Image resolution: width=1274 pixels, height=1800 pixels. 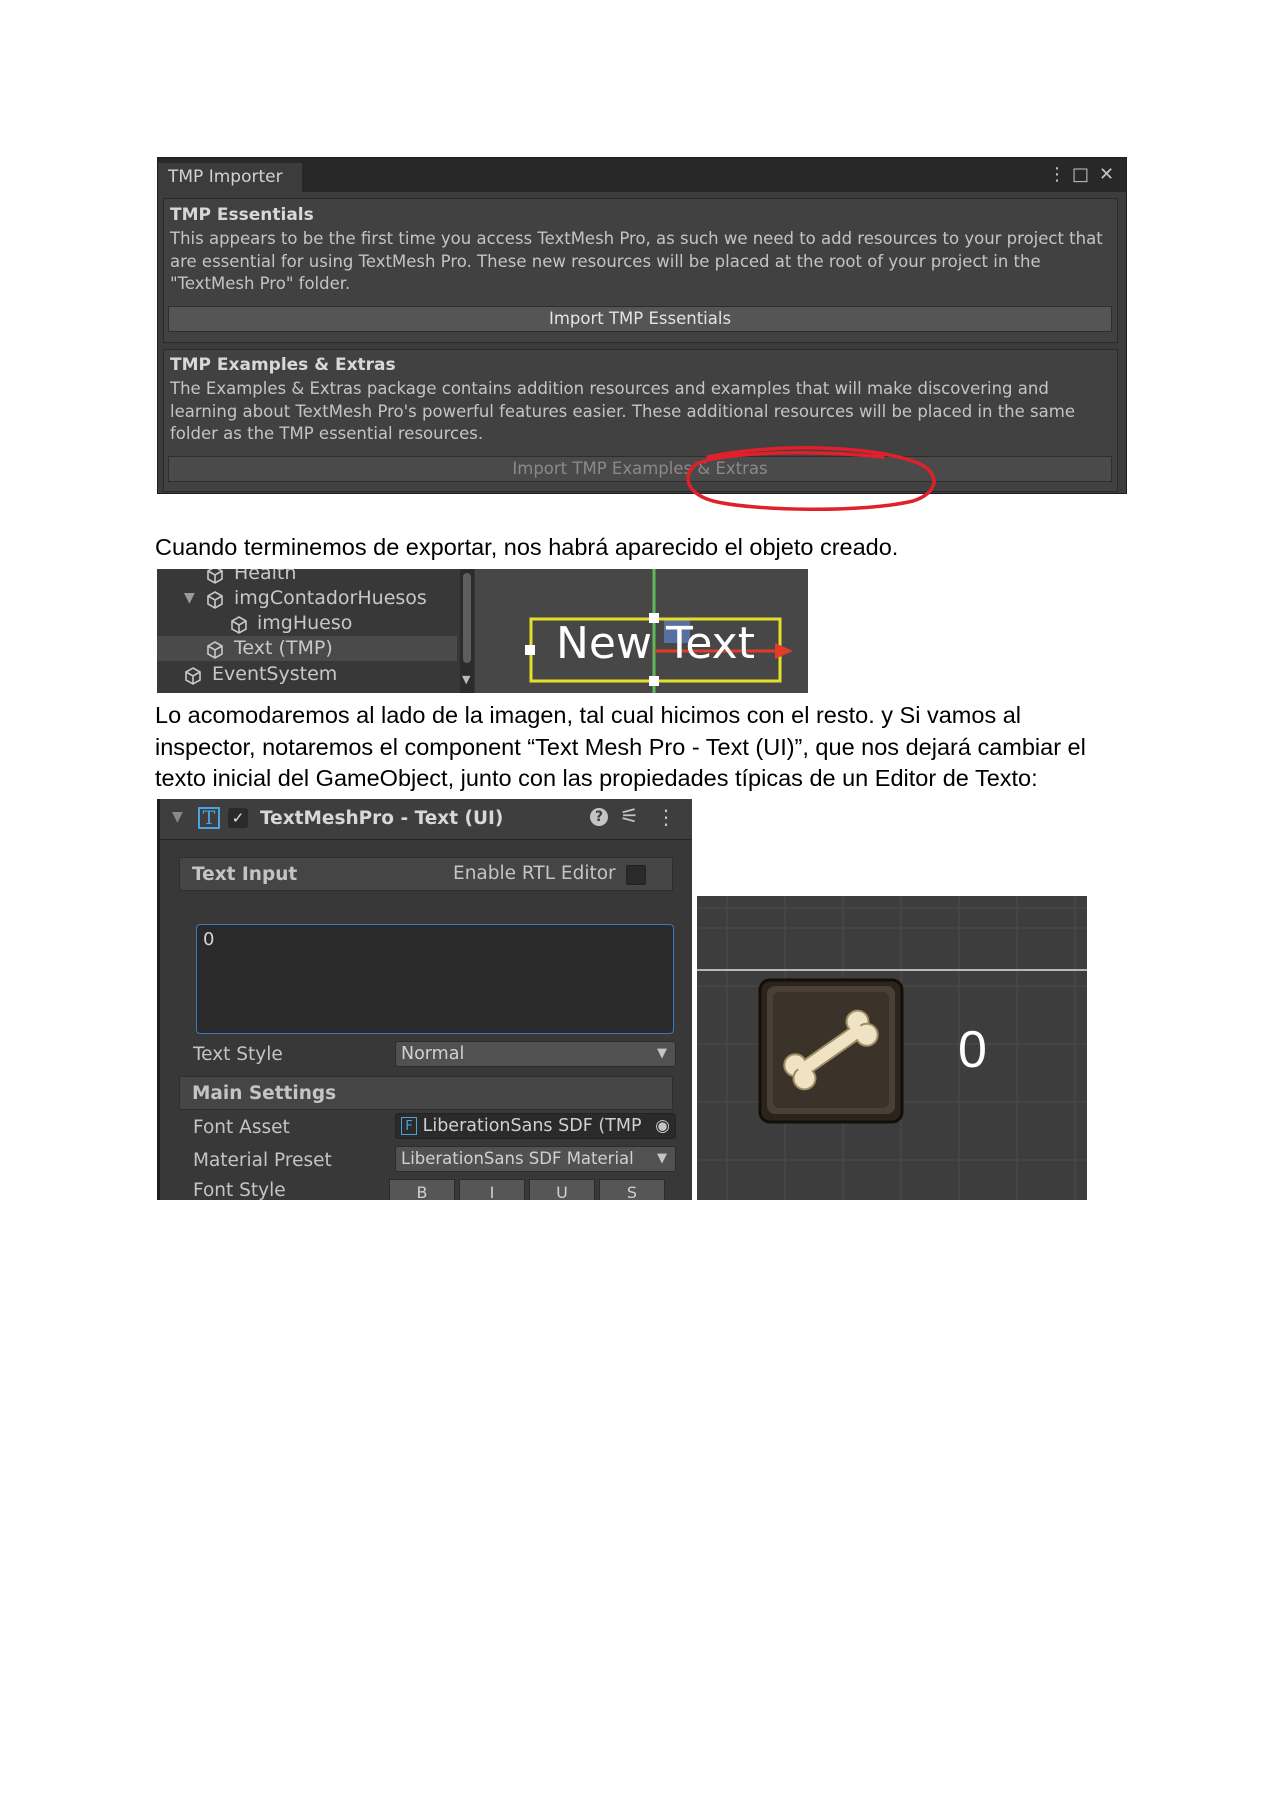 What do you see at coordinates (382, 818) in the screenshot?
I see `component-title: TextMeshPro - Text (UI)` at bounding box center [382, 818].